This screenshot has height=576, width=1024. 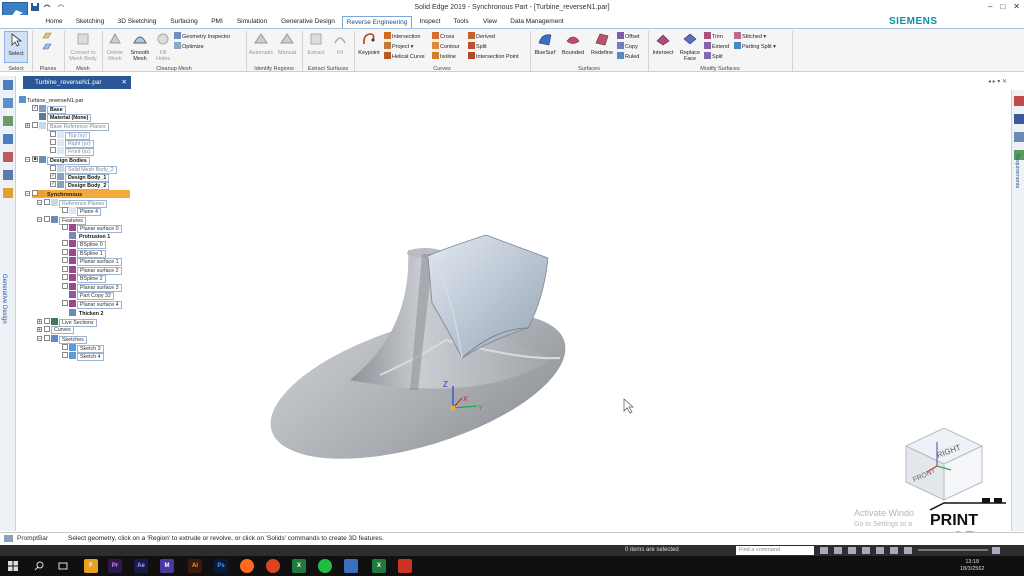 What do you see at coordinates (39, 566) in the screenshot?
I see `search-icon` at bounding box center [39, 566].